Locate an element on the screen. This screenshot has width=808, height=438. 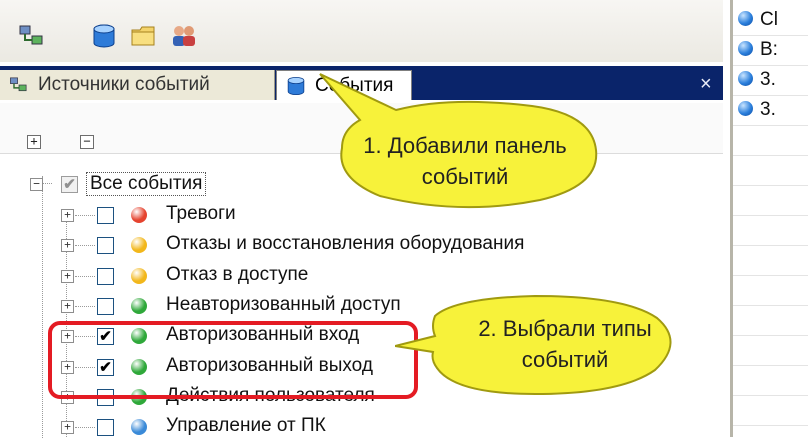
tree-item-label: Управление от ПК is located at coordinates (246, 426).